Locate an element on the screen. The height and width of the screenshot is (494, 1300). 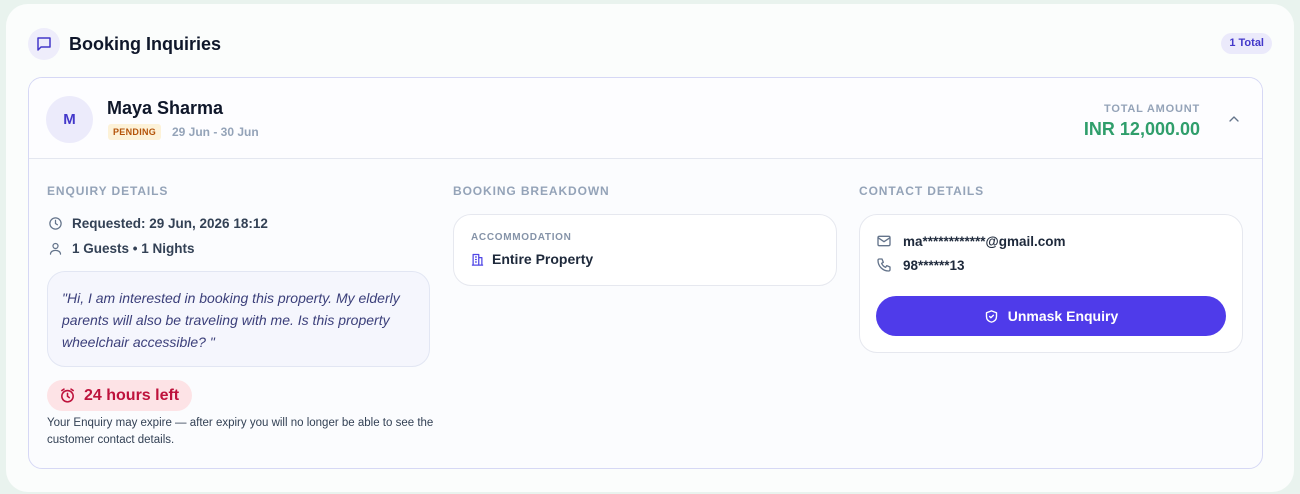
accommodation-value: Entire Property is located at coordinates (543, 259).